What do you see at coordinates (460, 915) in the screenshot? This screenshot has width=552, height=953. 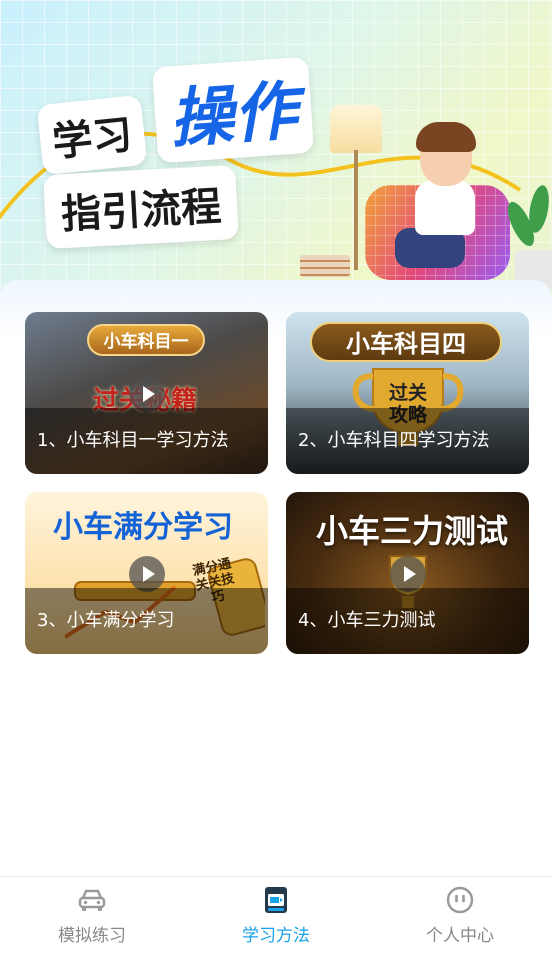 I see `tab-profile: 个人中心` at bounding box center [460, 915].